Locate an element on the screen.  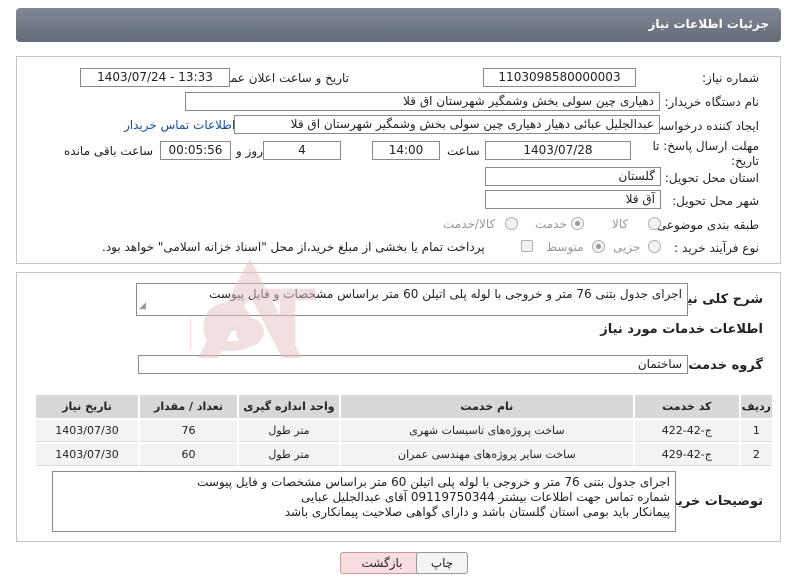
province-label: استان محل تحویل: is located at coordinates (711, 178).